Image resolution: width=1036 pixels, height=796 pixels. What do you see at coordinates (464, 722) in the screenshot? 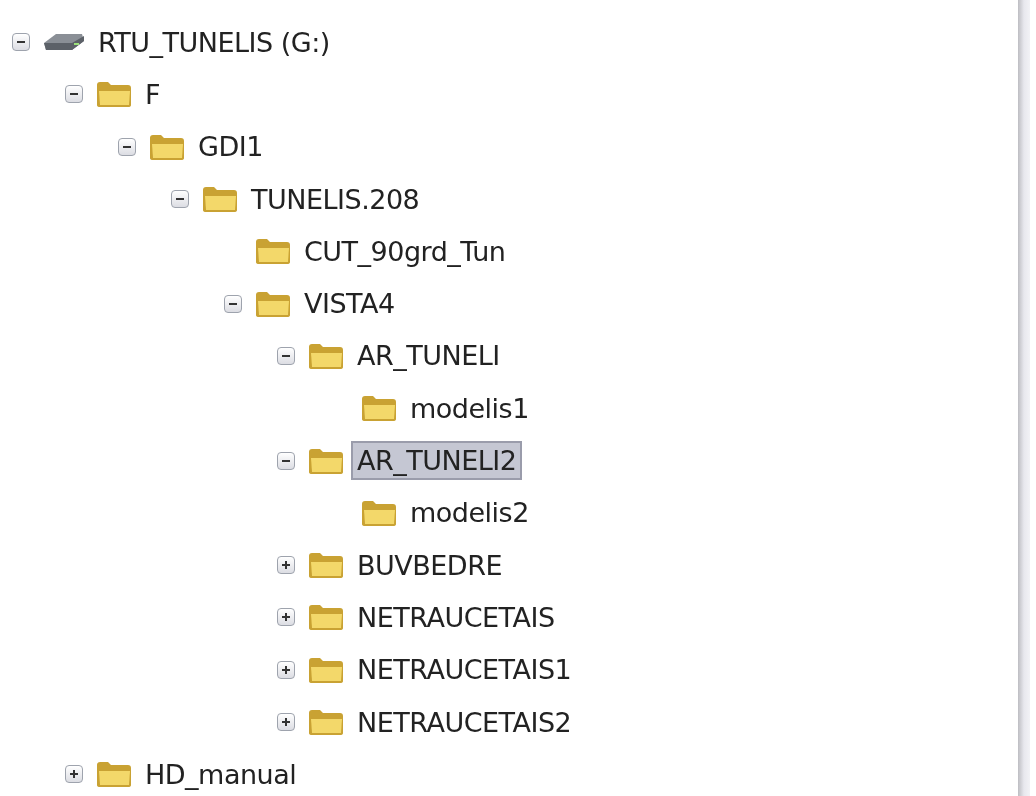
I see `folder-label: NETRAUCETAIS2` at bounding box center [464, 722].